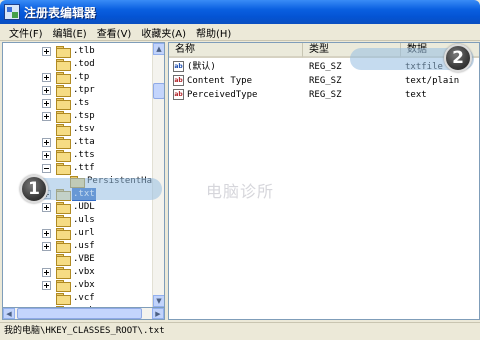  Describe the element at coordinates (158, 175) in the screenshot. I see `tree-vertical-scrollbar: ▲ ▼` at that location.